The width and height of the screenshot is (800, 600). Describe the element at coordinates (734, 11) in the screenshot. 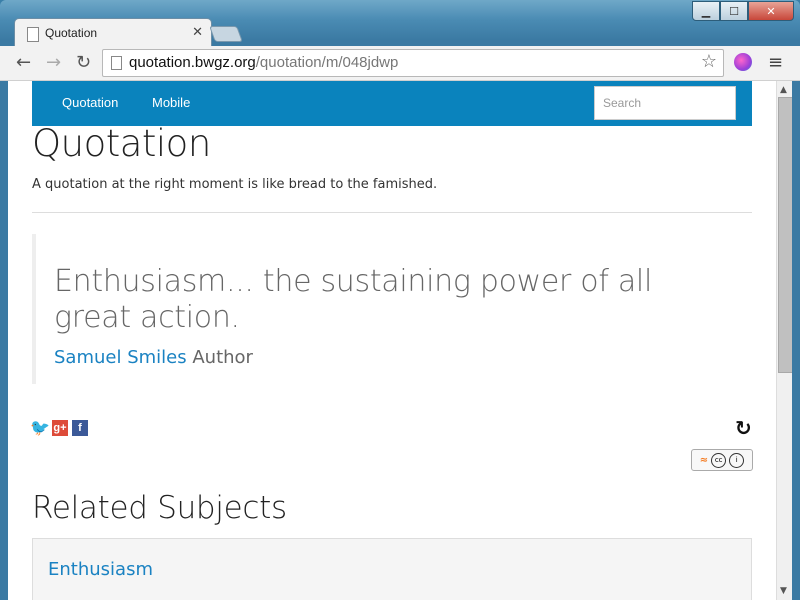

I see `maximize-button: ☐` at that location.